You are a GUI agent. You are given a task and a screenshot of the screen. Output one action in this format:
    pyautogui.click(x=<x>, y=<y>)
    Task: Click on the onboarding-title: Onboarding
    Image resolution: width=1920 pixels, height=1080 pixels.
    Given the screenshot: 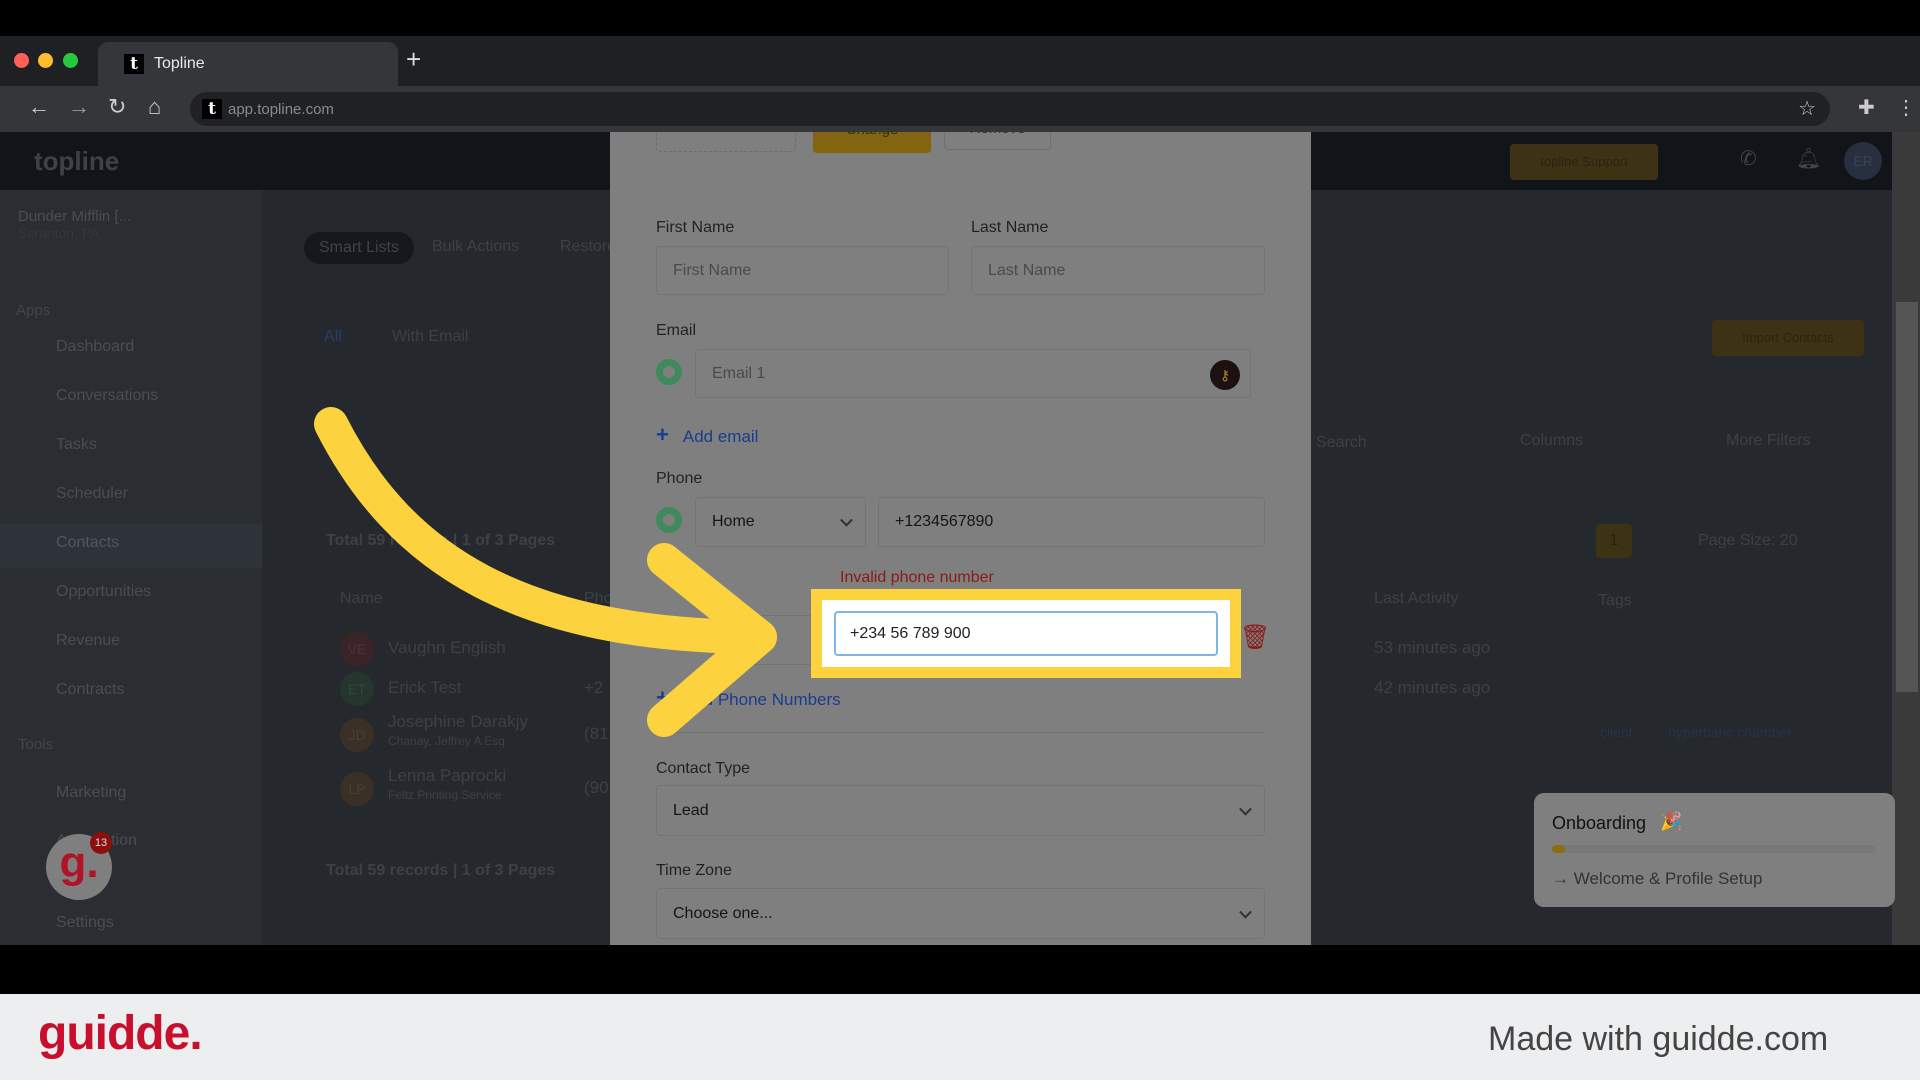 What is the action you would take?
    pyautogui.click(x=1599, y=823)
    